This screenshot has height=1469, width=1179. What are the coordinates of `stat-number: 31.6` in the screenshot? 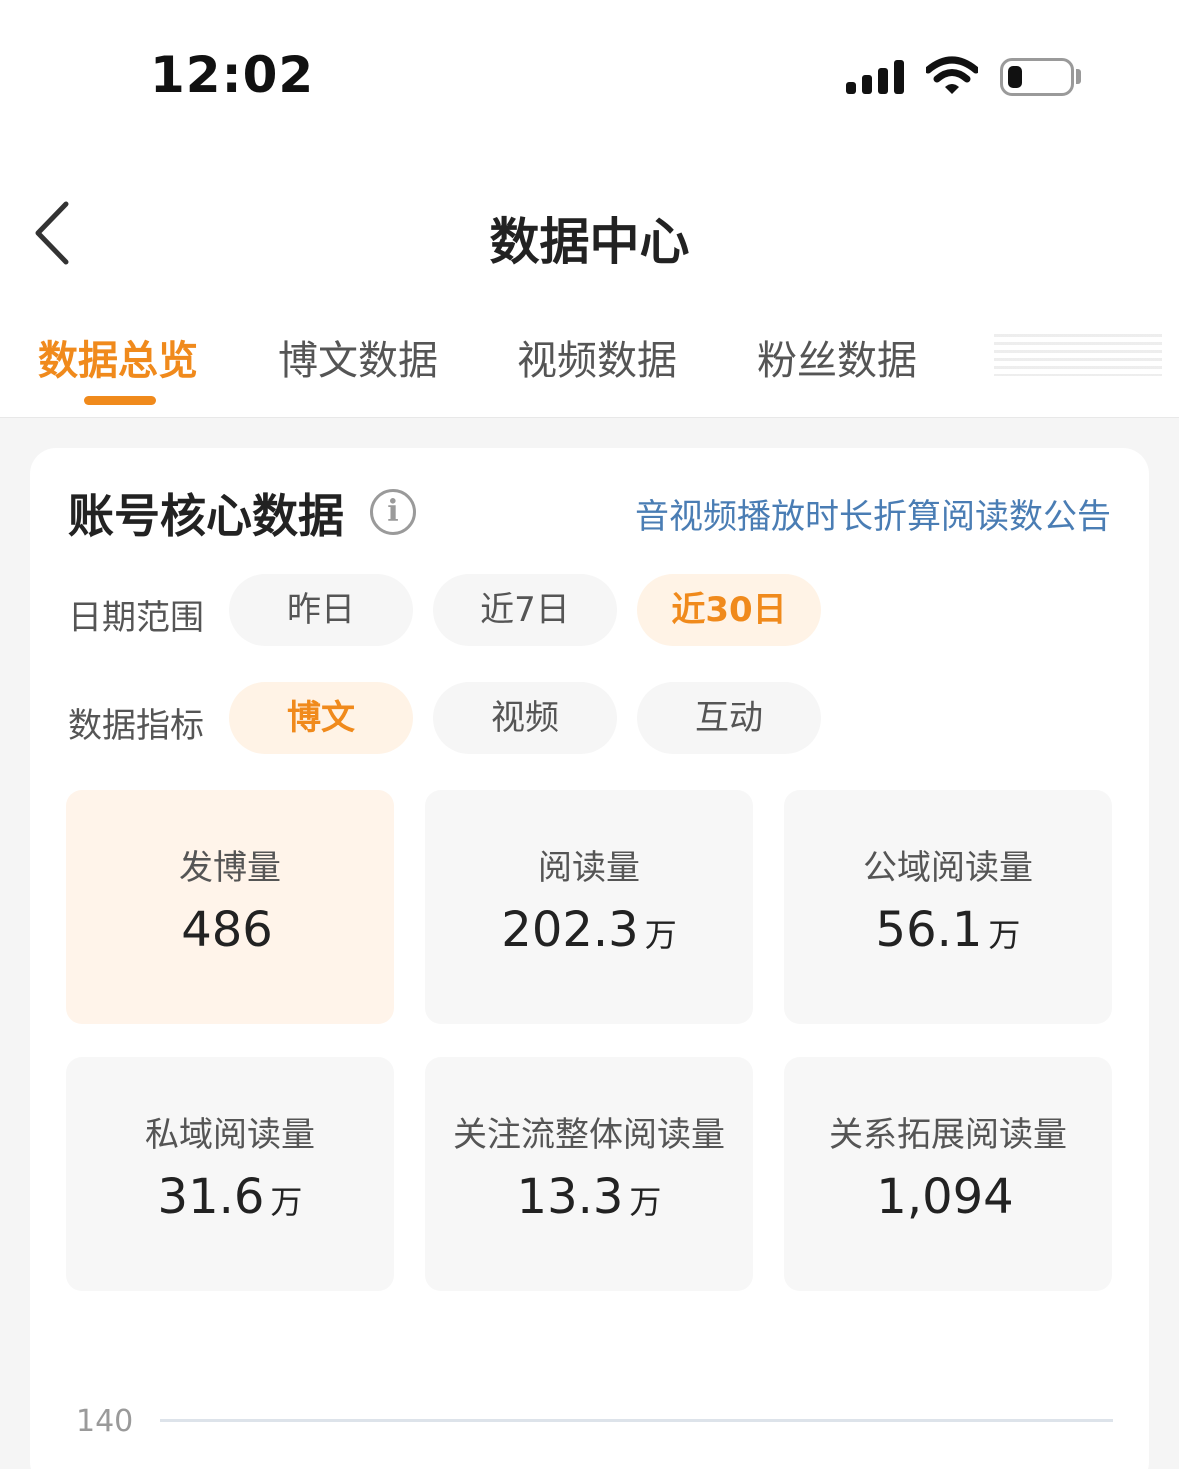 It's located at (211, 1197).